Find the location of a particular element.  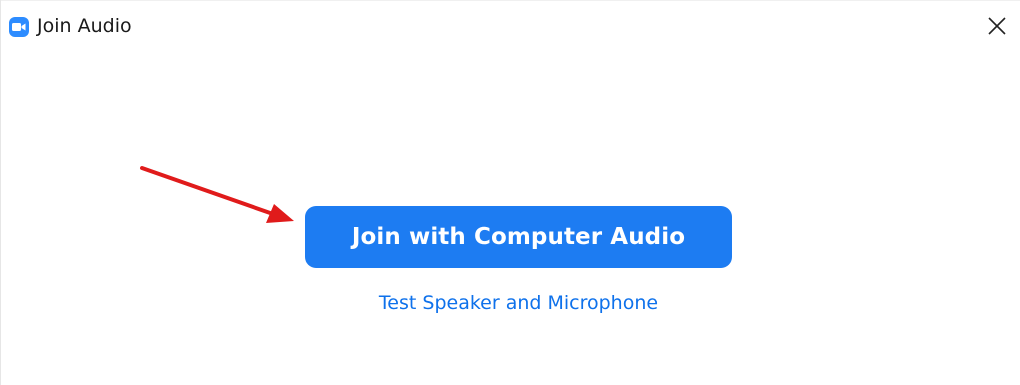

close-icon is located at coordinates (997, 26).